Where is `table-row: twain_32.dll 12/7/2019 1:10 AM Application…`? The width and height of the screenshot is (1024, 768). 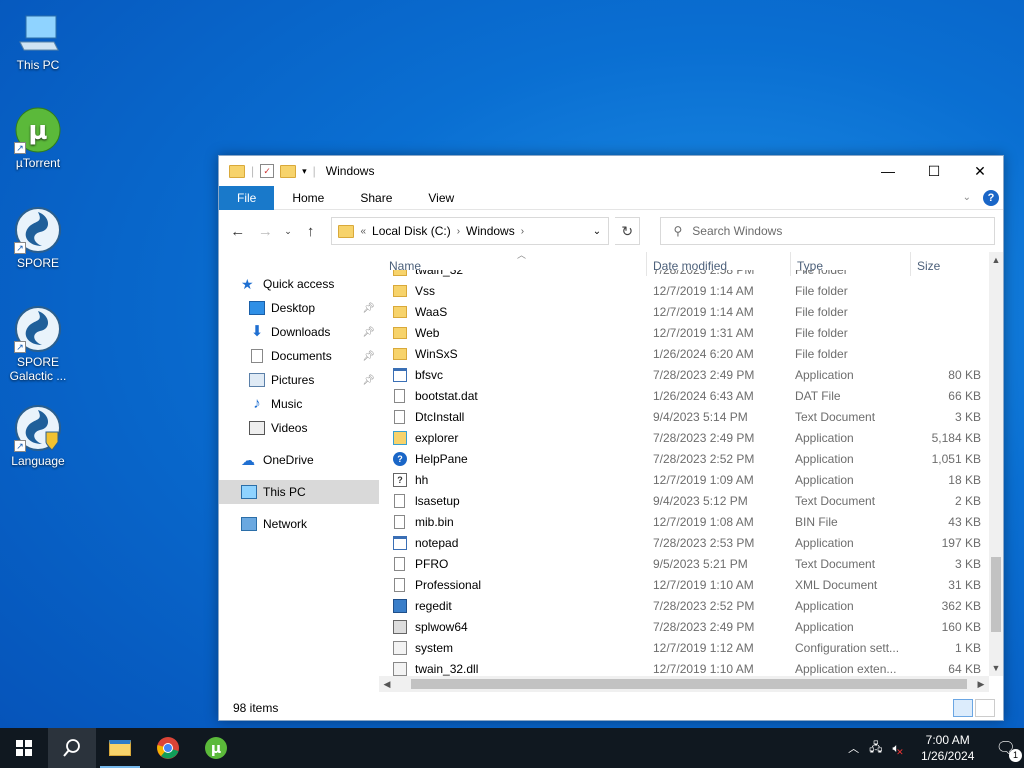 table-row: twain_32.dll 12/7/2019 1:10 AM Application… is located at coordinates (686, 667).